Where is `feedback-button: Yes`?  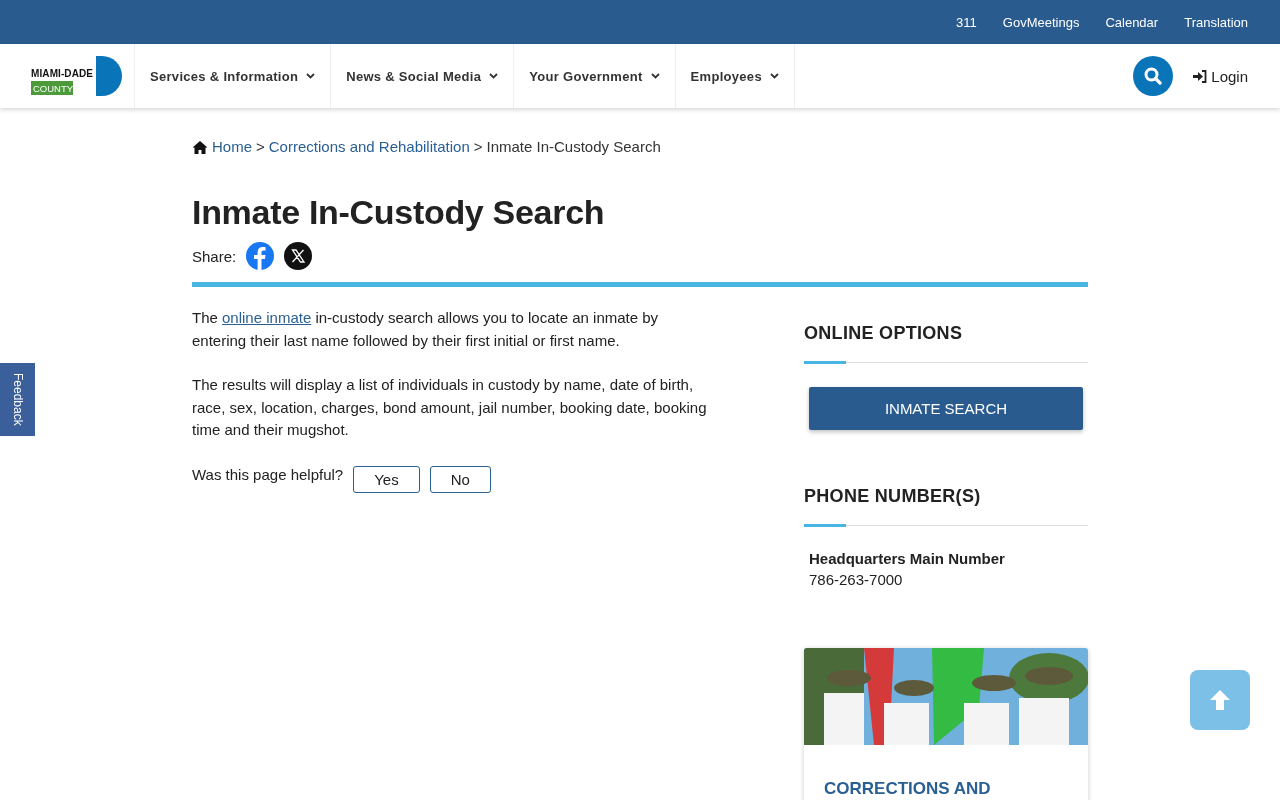 feedback-button: Yes is located at coordinates (386, 479).